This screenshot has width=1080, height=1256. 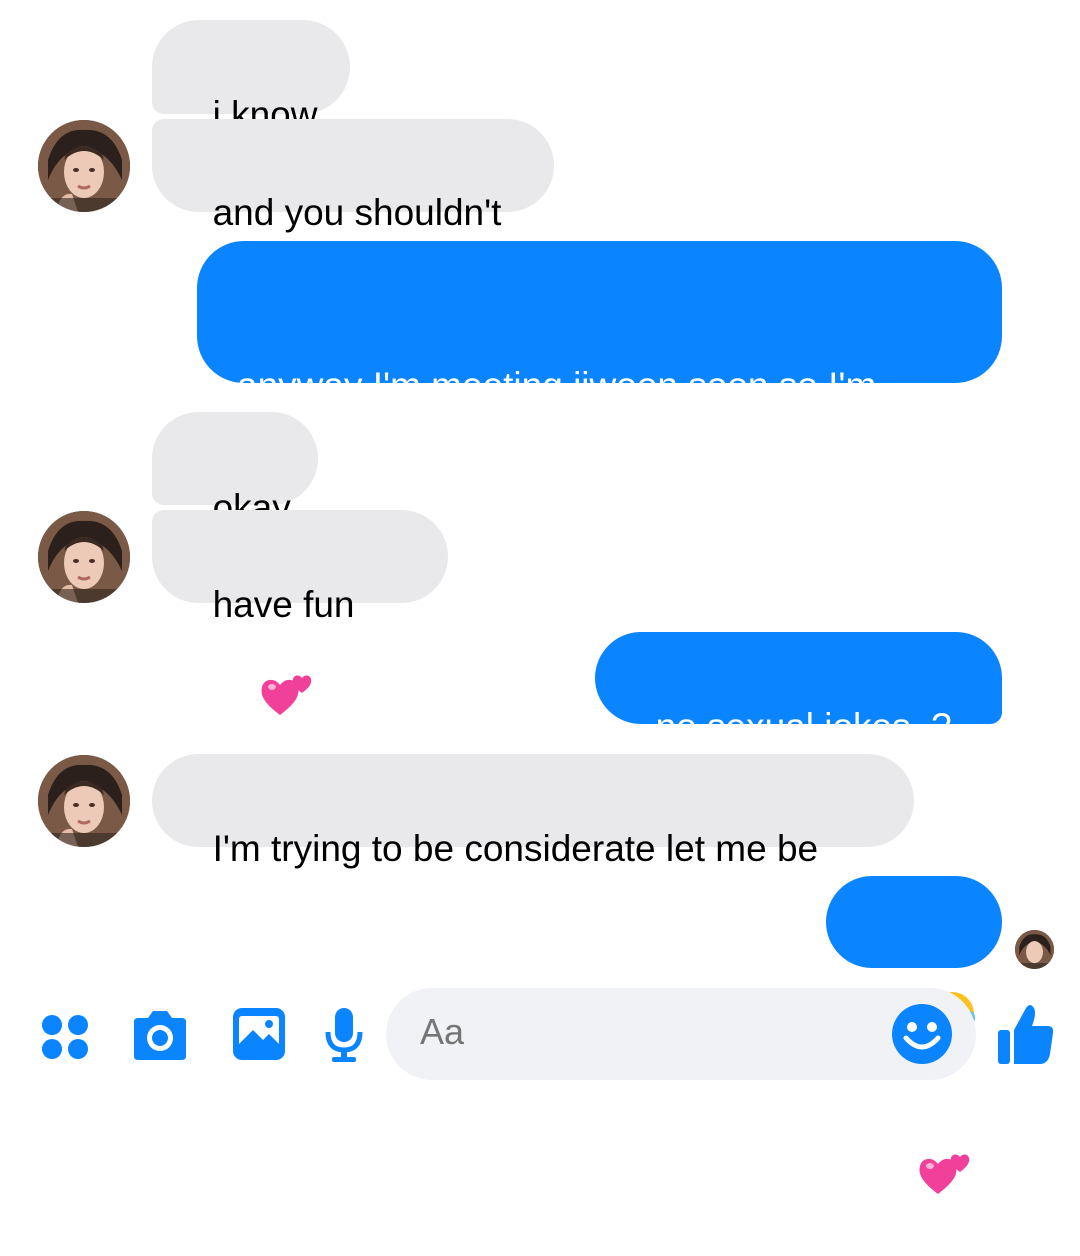 I want to click on thumbs-up-icon, so click(x=1026, y=1034).